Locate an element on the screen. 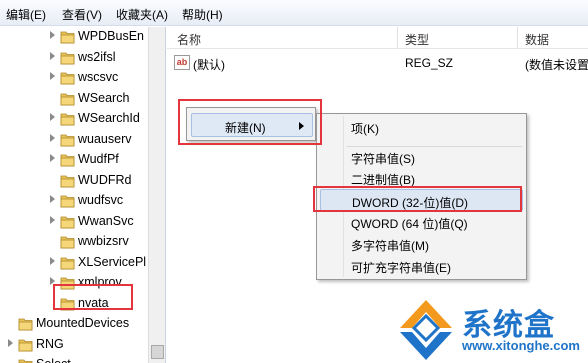 The width and height of the screenshot is (588, 363). submenu-item-label: 多字符串值(M) is located at coordinates (390, 246).